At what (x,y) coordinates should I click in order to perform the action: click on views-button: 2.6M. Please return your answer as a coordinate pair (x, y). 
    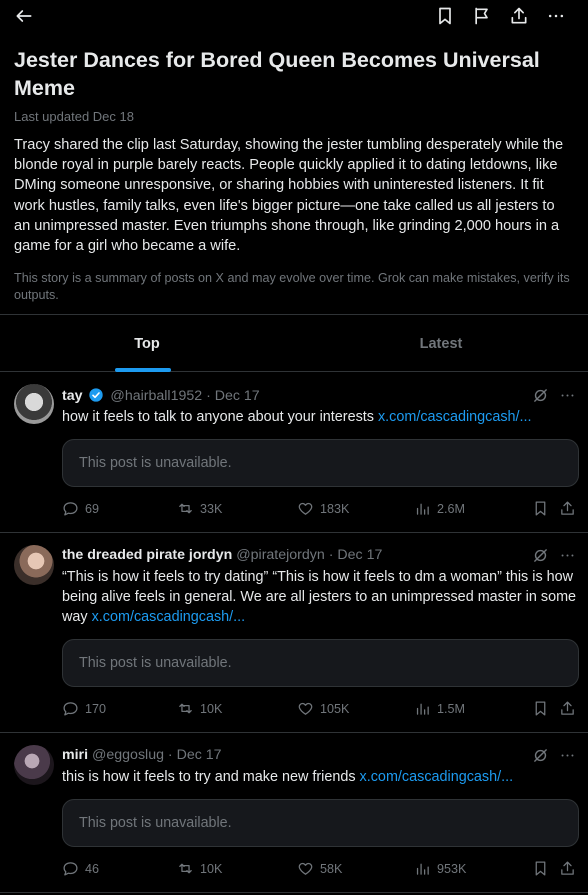
    Looking at the image, I should click on (439, 508).